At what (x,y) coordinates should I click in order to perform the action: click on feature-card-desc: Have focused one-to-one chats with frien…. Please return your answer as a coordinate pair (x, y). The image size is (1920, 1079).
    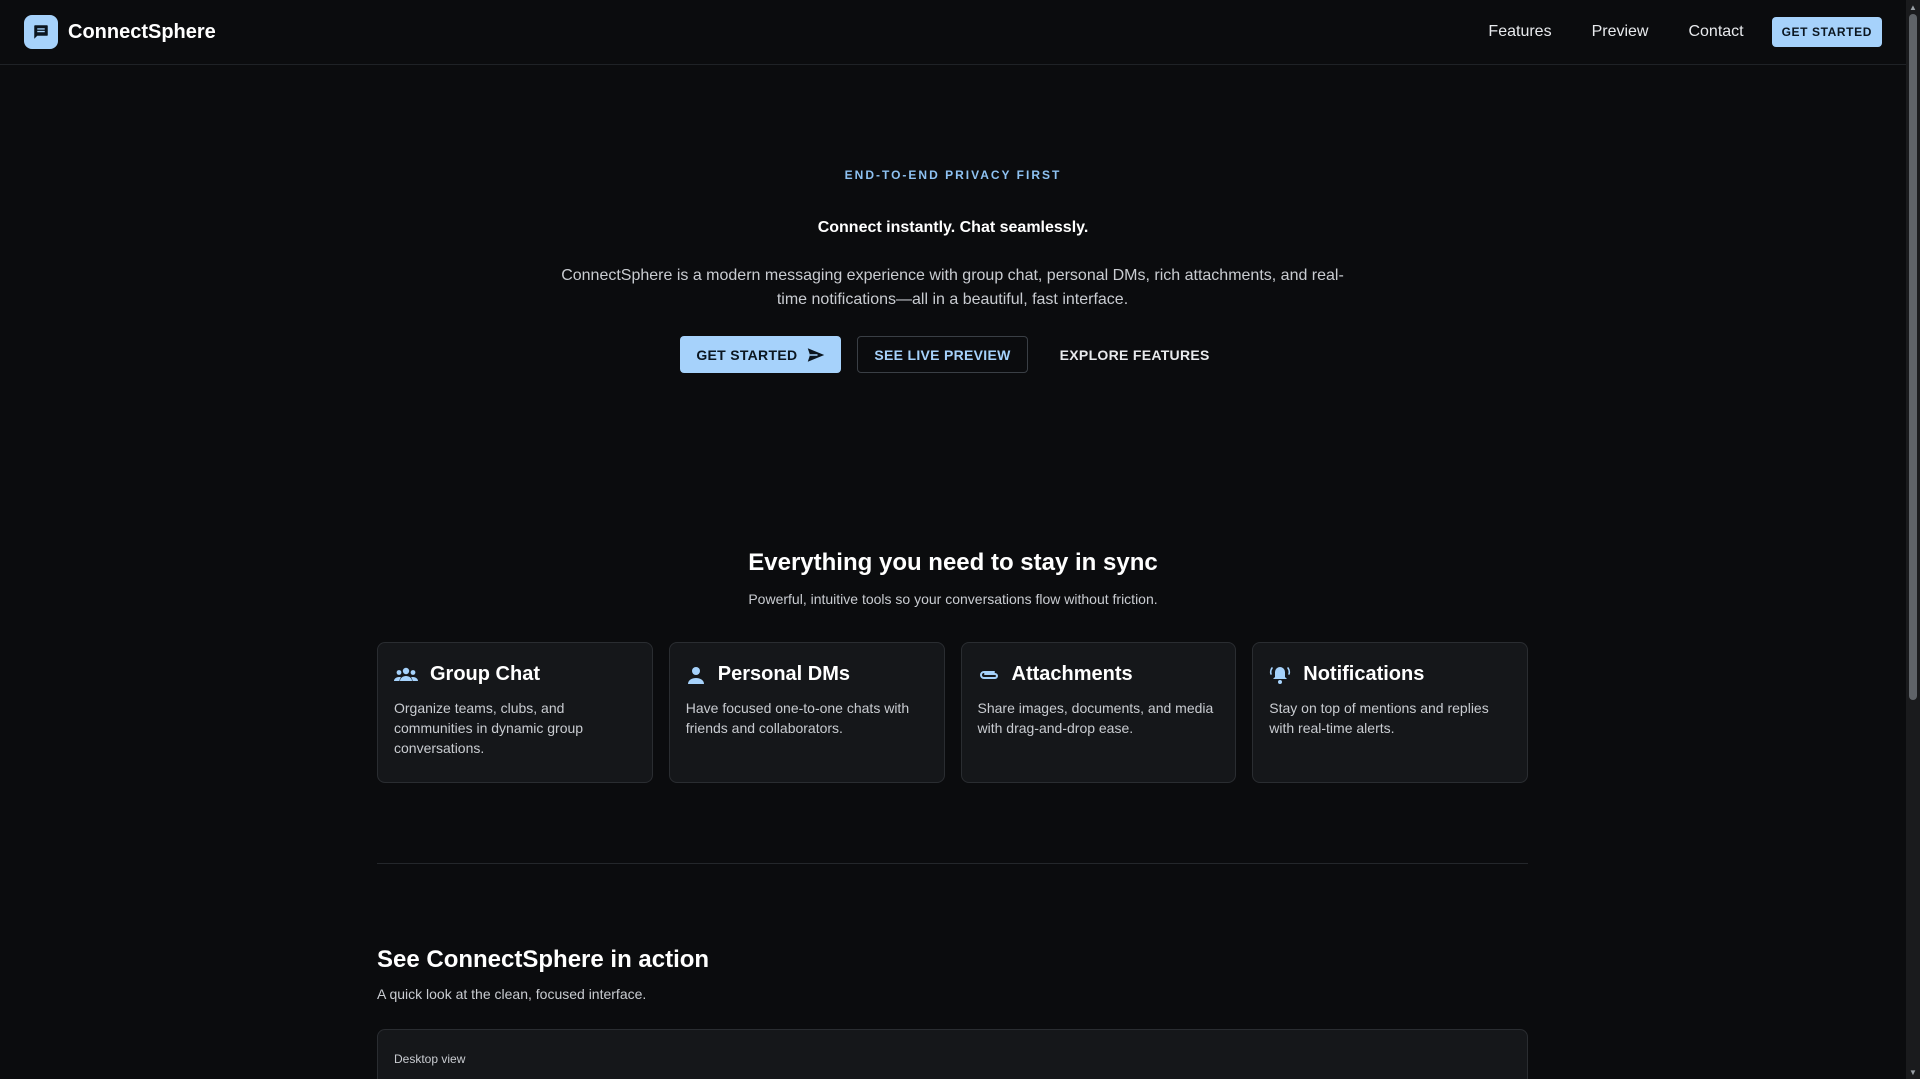
    Looking at the image, I should click on (797, 718).